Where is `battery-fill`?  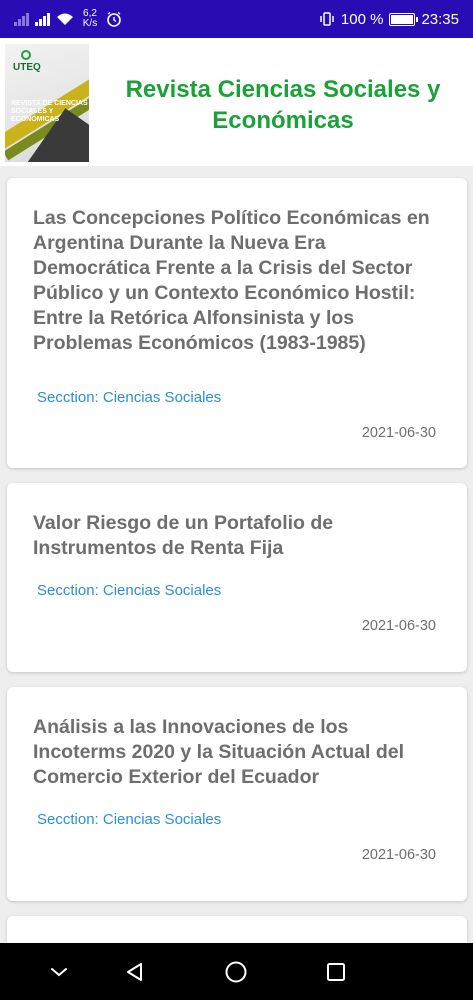
battery-fill is located at coordinates (402, 19).